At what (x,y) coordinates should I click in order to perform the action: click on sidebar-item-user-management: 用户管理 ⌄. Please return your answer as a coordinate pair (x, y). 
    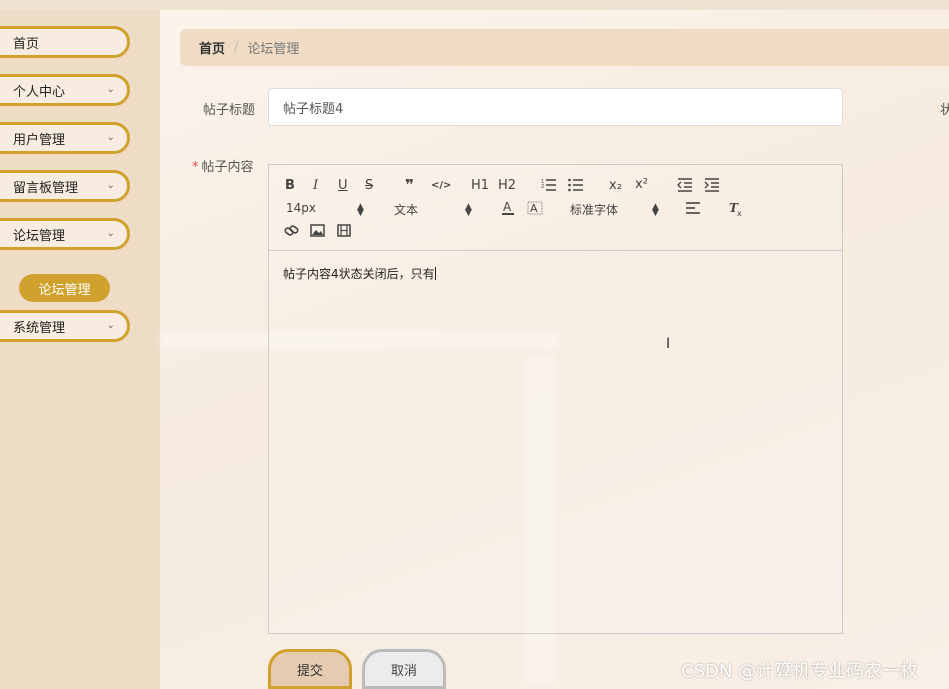
    Looking at the image, I should click on (65, 138).